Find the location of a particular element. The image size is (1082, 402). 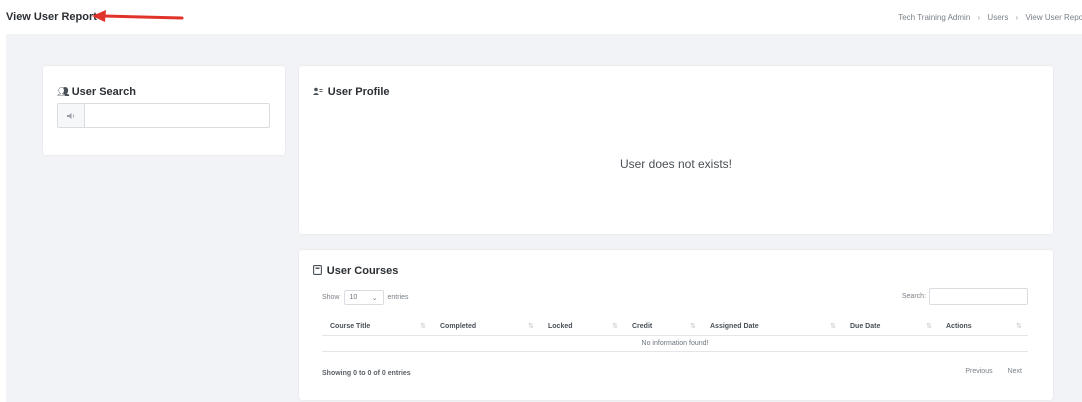

table-empty-message: No information found! is located at coordinates (675, 343).